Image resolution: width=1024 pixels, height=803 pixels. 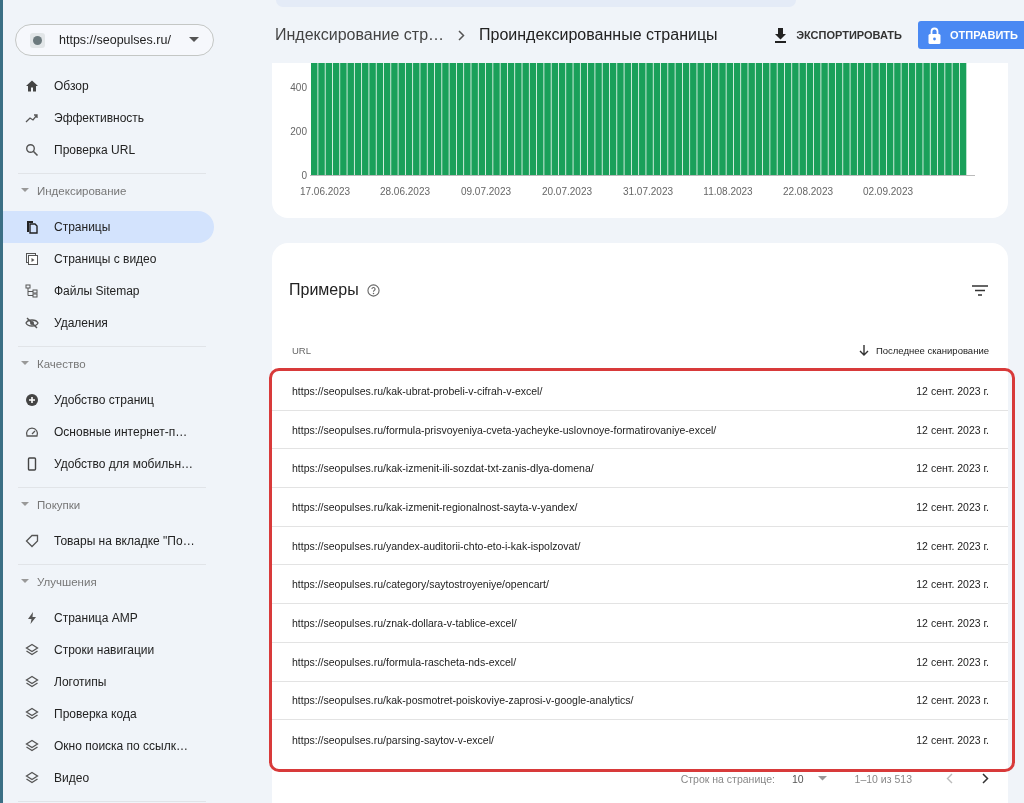 I want to click on nav-item: Видео, so click(x=108, y=778).